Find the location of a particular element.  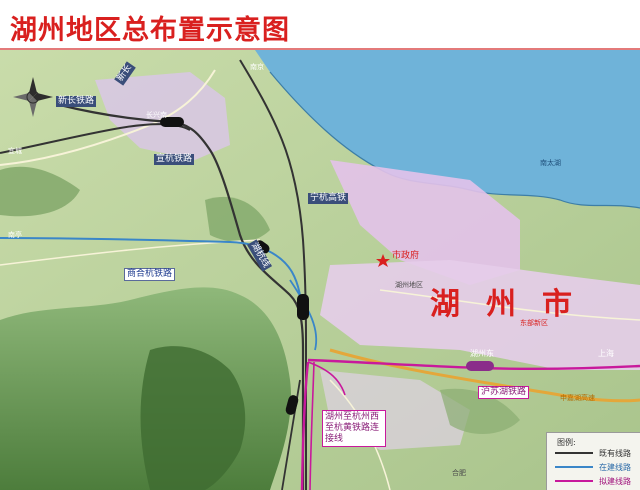

label-ninghang-hsr: 宁杭高铁 is located at coordinates (328, 198).